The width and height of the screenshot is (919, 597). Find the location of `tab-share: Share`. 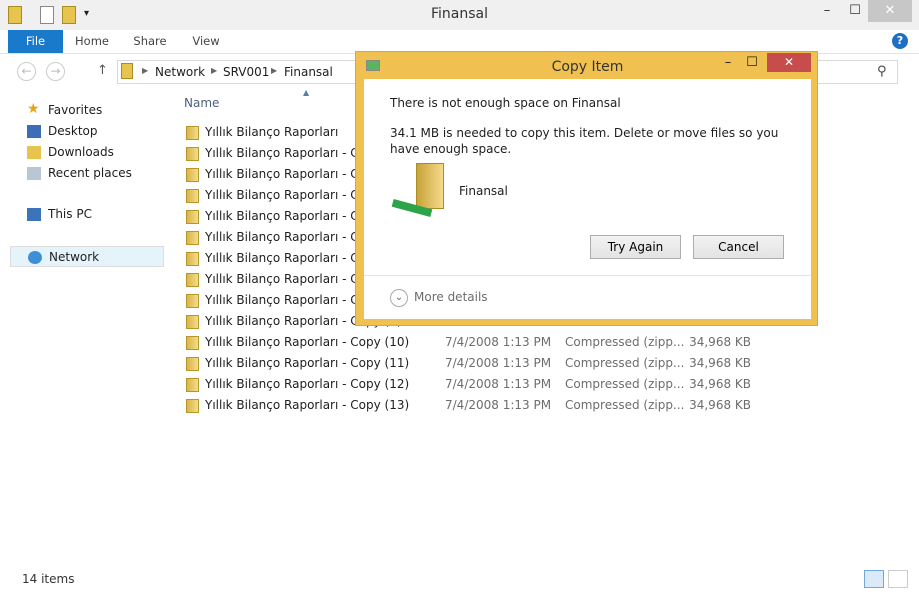

tab-share: Share is located at coordinates (150, 41).